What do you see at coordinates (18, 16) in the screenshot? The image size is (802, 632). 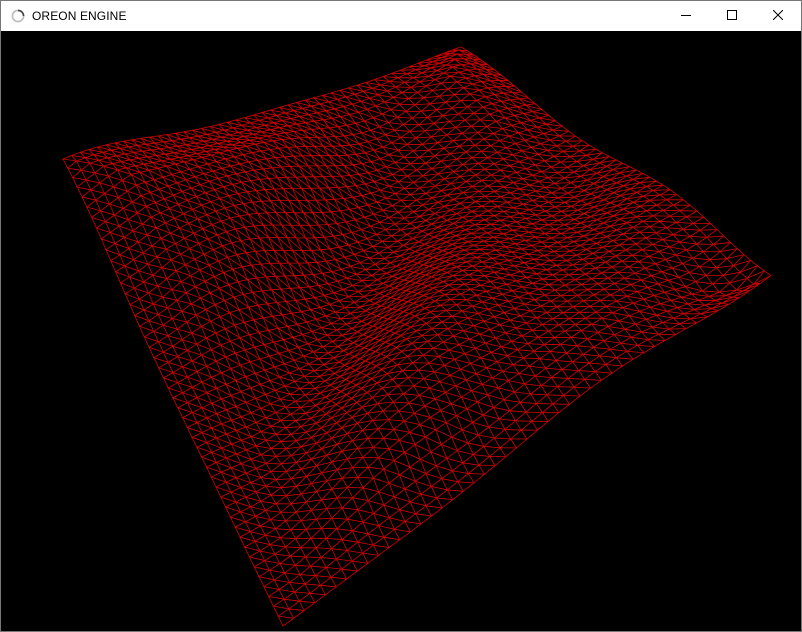 I see `spinner-icon` at bounding box center [18, 16].